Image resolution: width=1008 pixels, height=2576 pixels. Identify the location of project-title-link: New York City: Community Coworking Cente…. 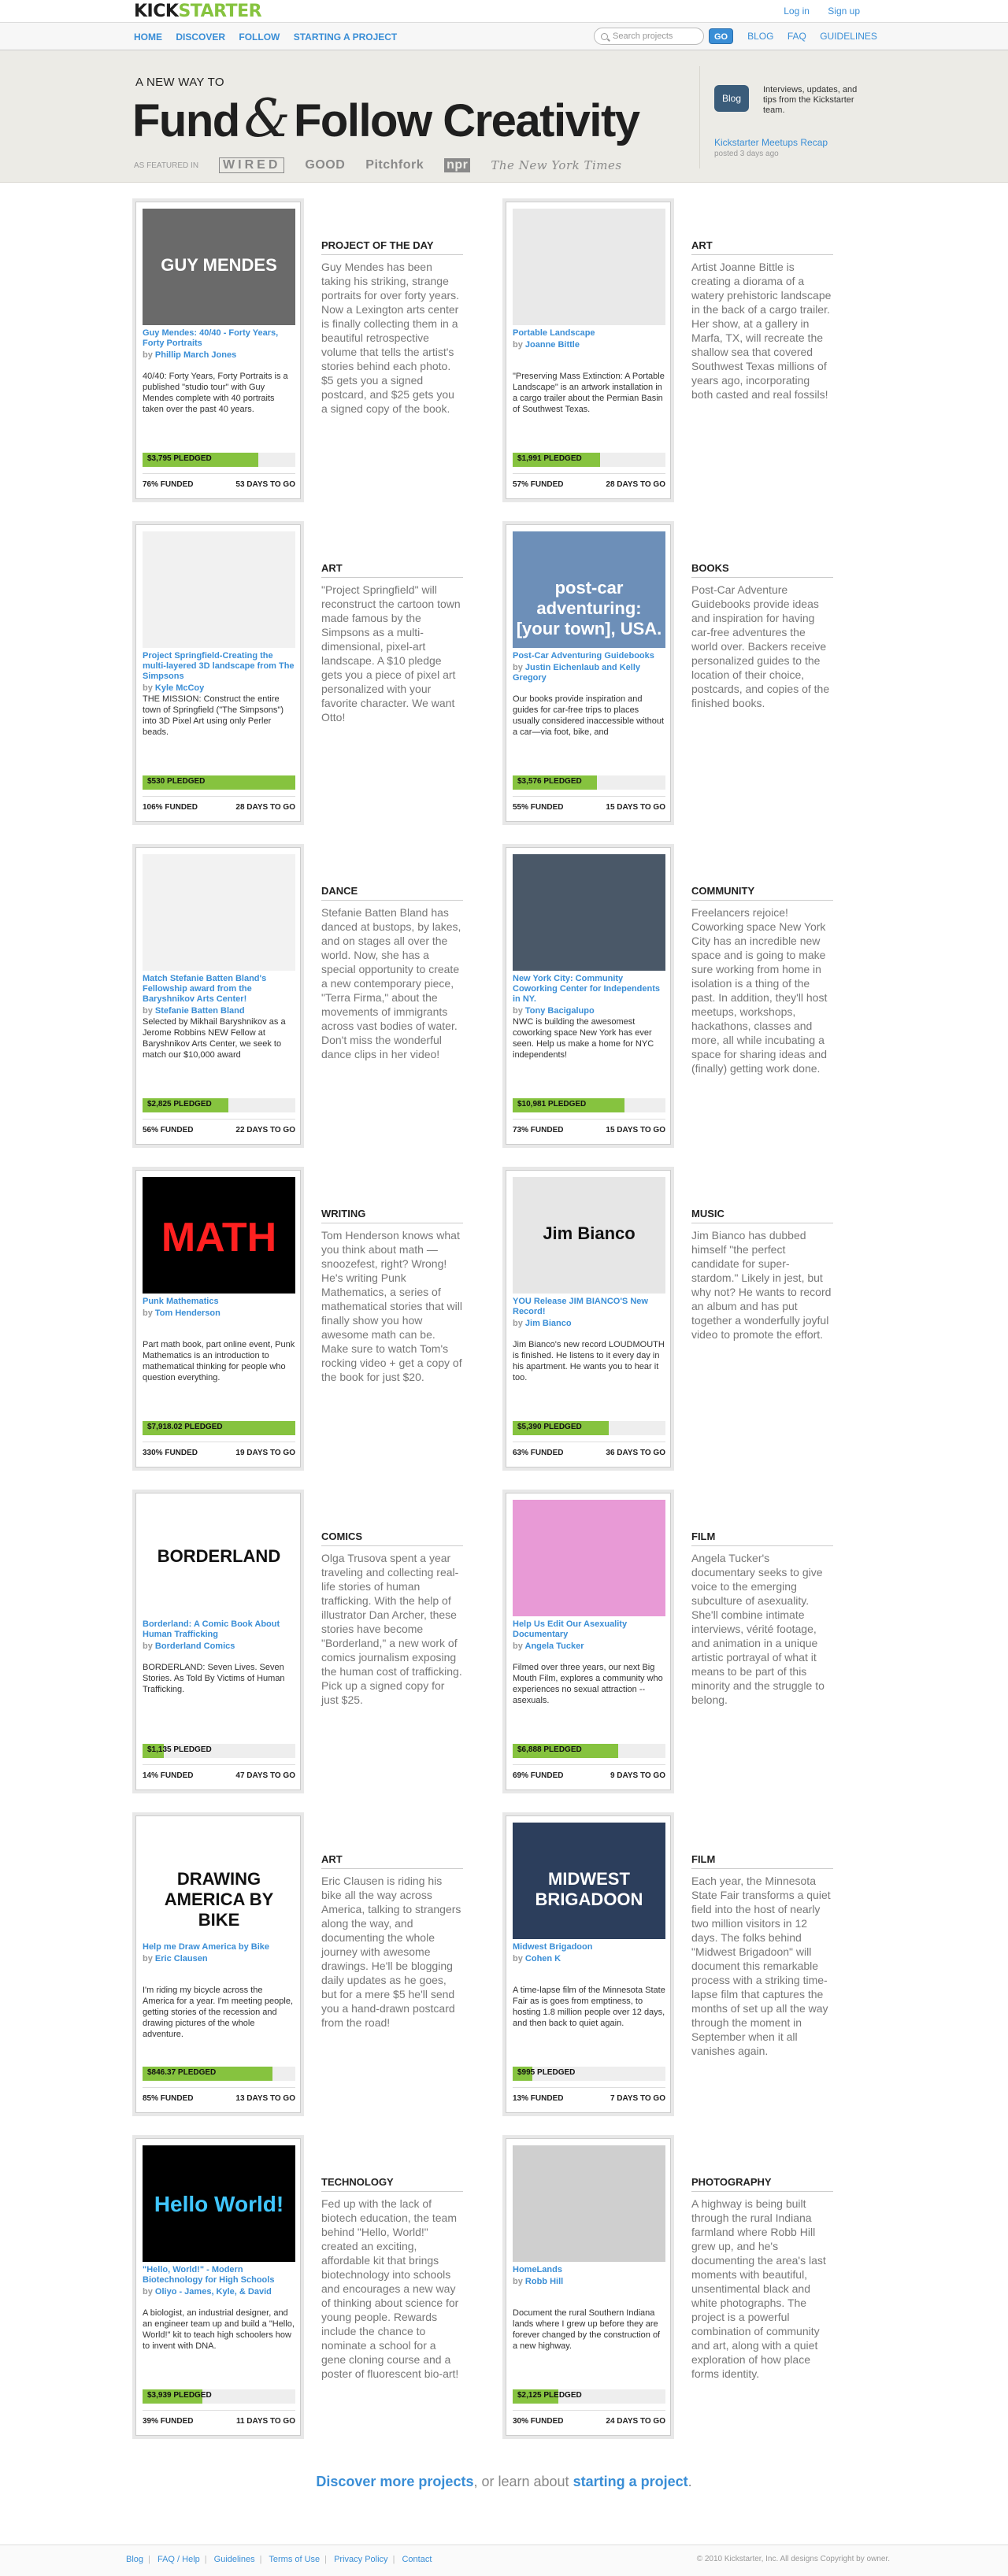
(586, 989).